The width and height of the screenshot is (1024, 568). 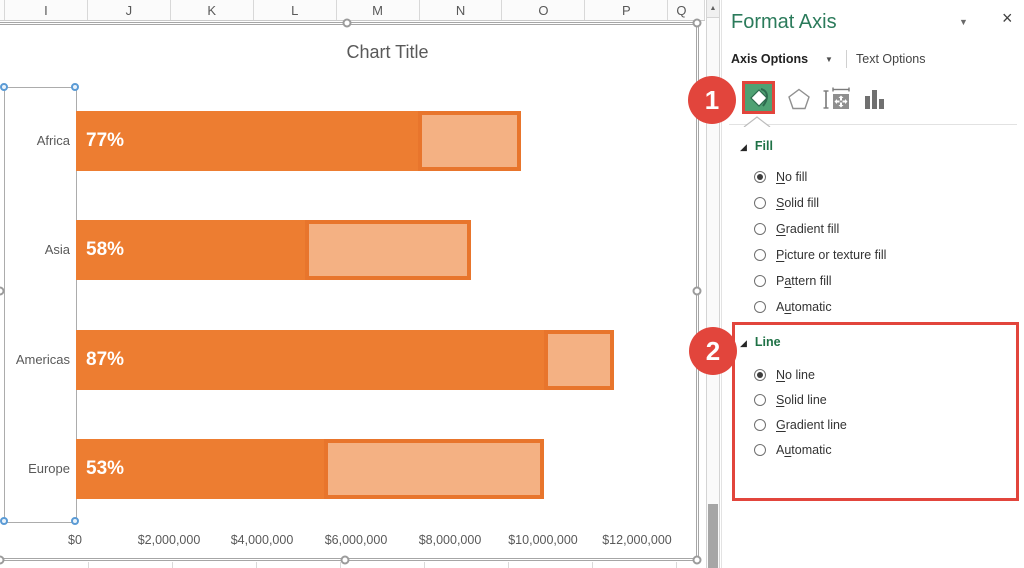 What do you see at coordinates (42, 359) in the screenshot?
I see `category-label-americas: Americas` at bounding box center [42, 359].